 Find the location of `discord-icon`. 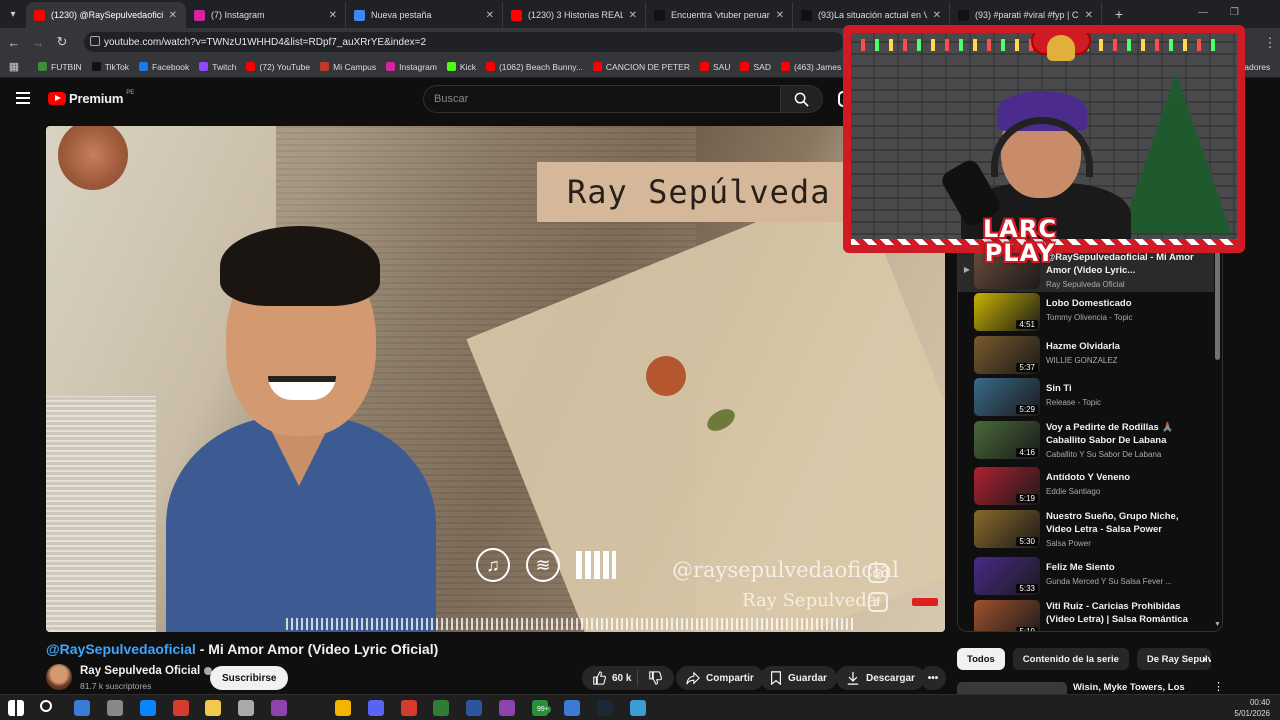

discord-icon is located at coordinates (376, 708).